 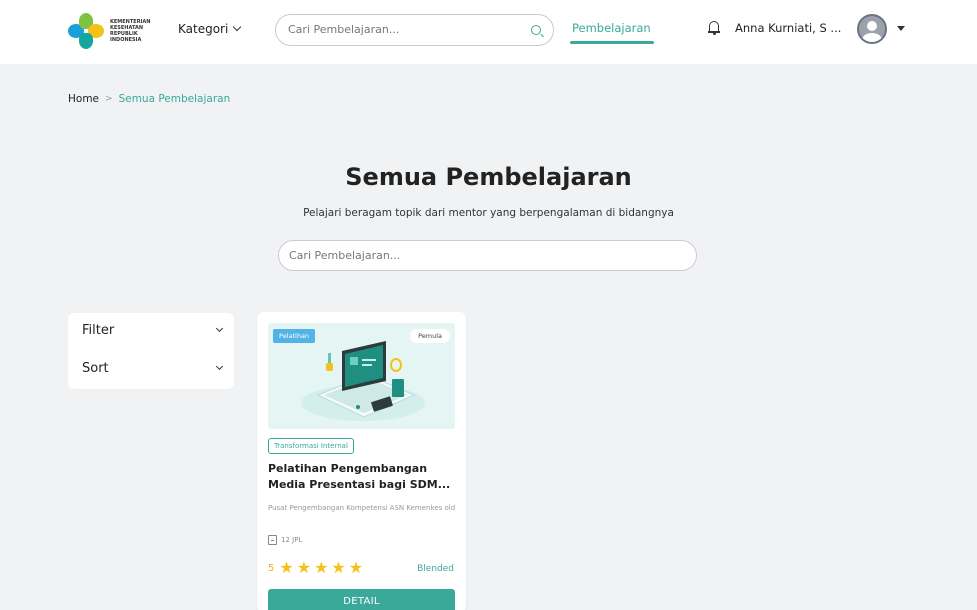 What do you see at coordinates (311, 446) in the screenshot?
I see `category-tag: Transformasi Internal` at bounding box center [311, 446].